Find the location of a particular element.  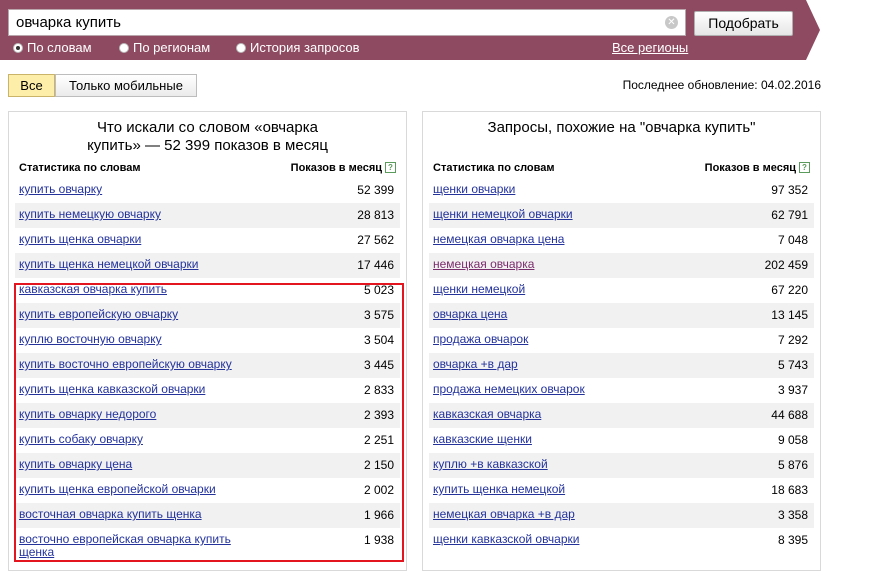

table-row: купить немецкую овчарку 28 813 is located at coordinates (207, 215).